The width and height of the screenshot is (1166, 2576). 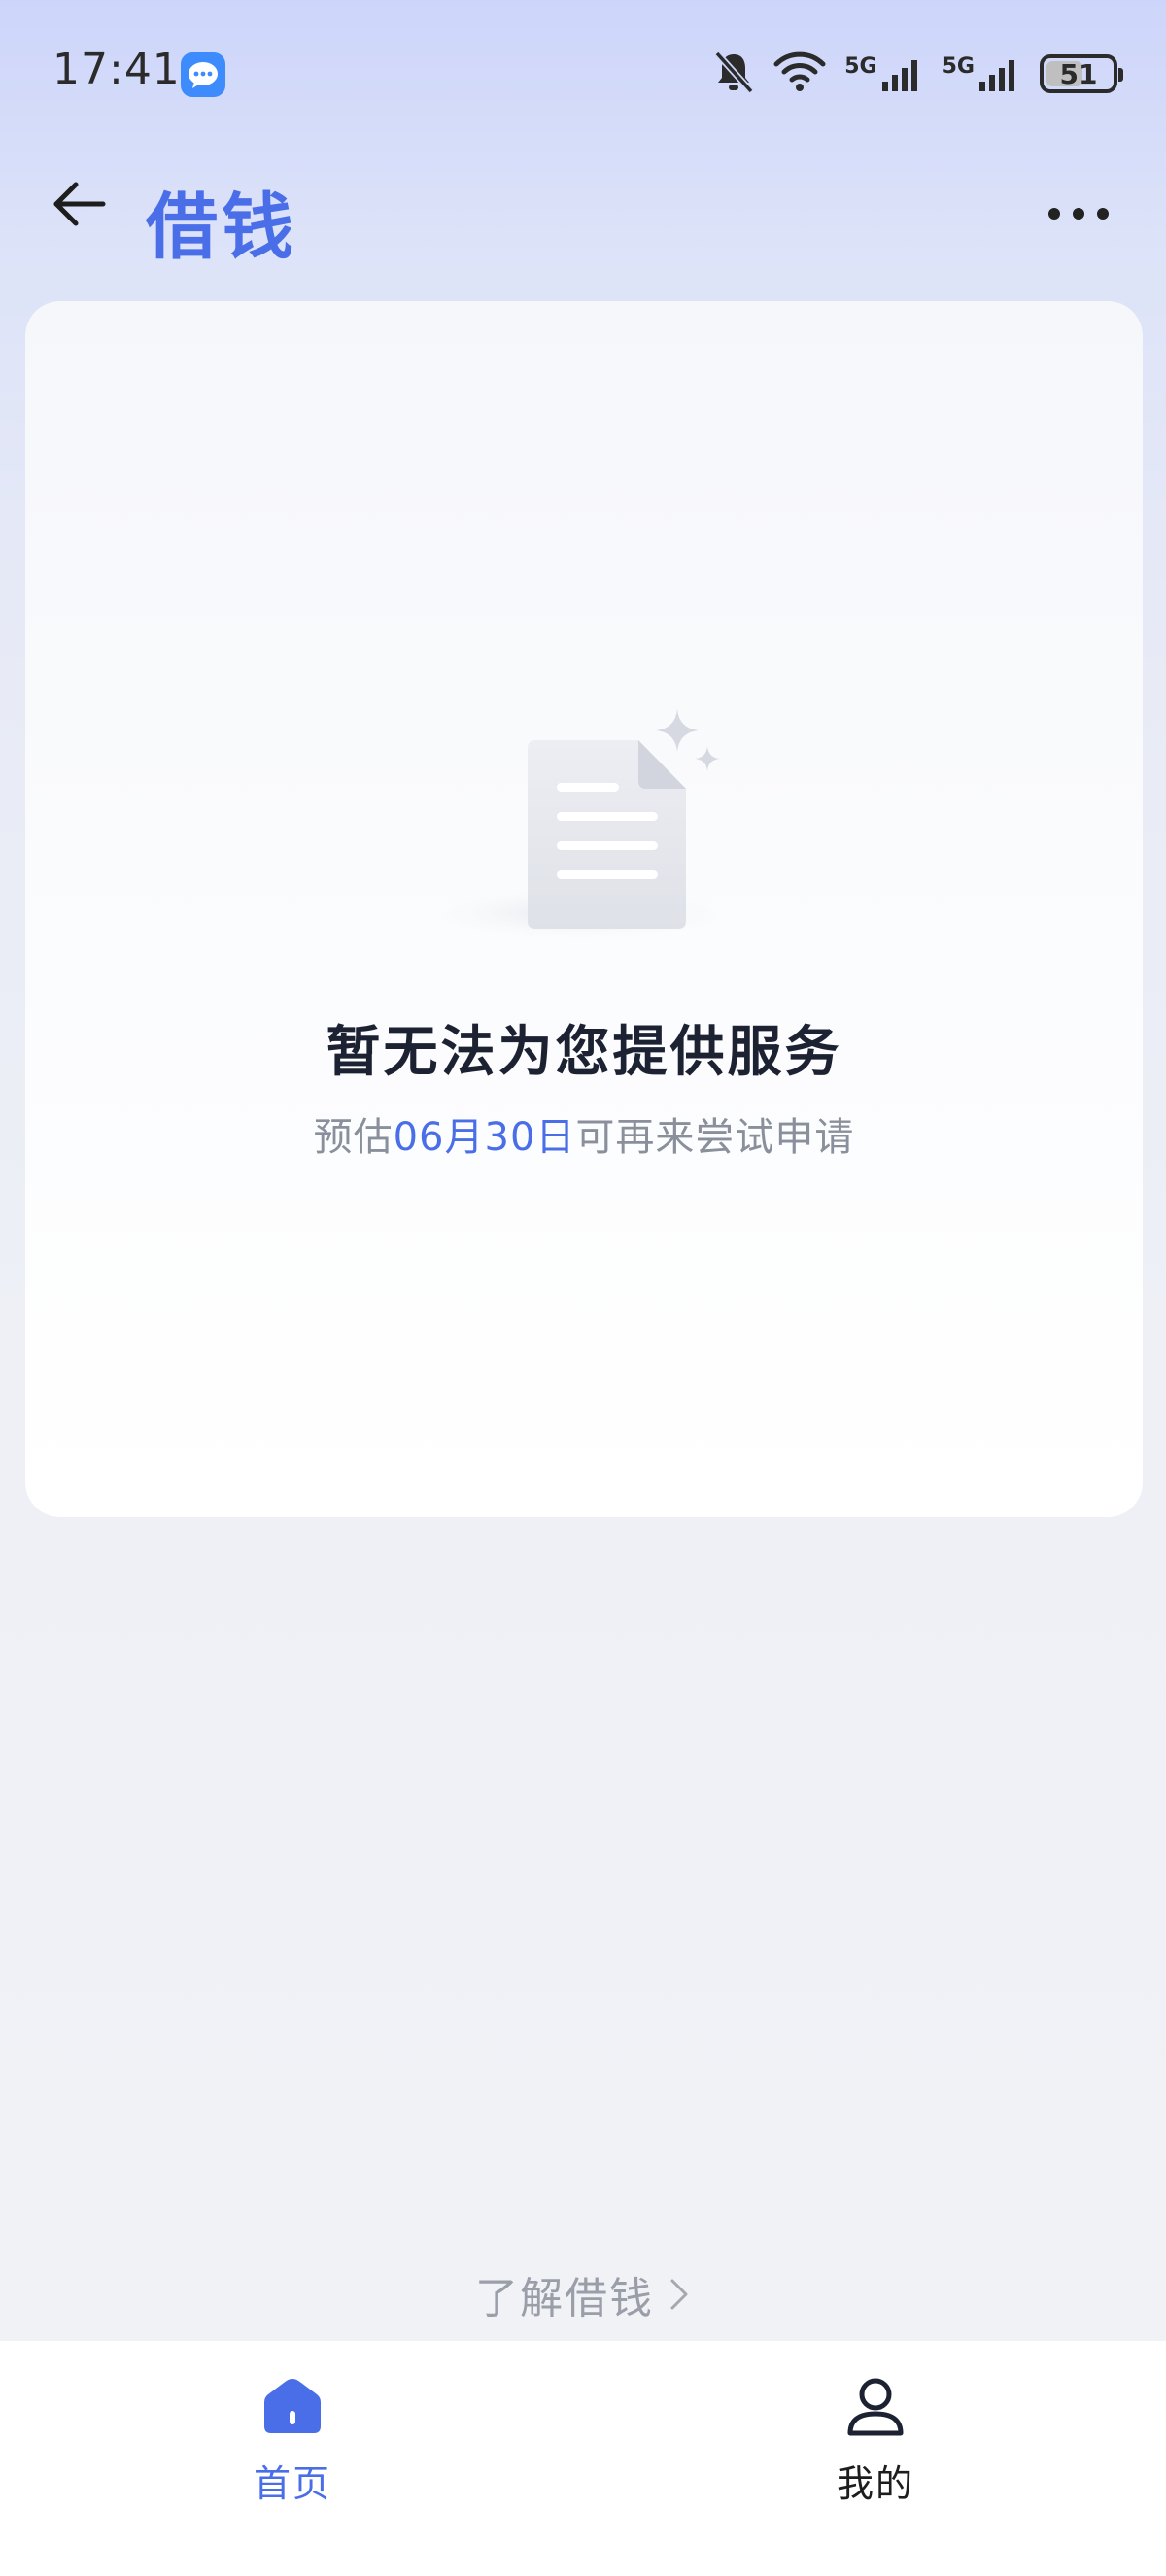 What do you see at coordinates (799, 74) in the screenshot?
I see `wifi-icon` at bounding box center [799, 74].